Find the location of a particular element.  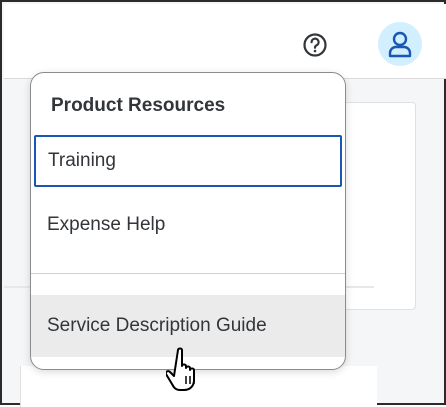

menu-title: Product Resources is located at coordinates (138, 105).